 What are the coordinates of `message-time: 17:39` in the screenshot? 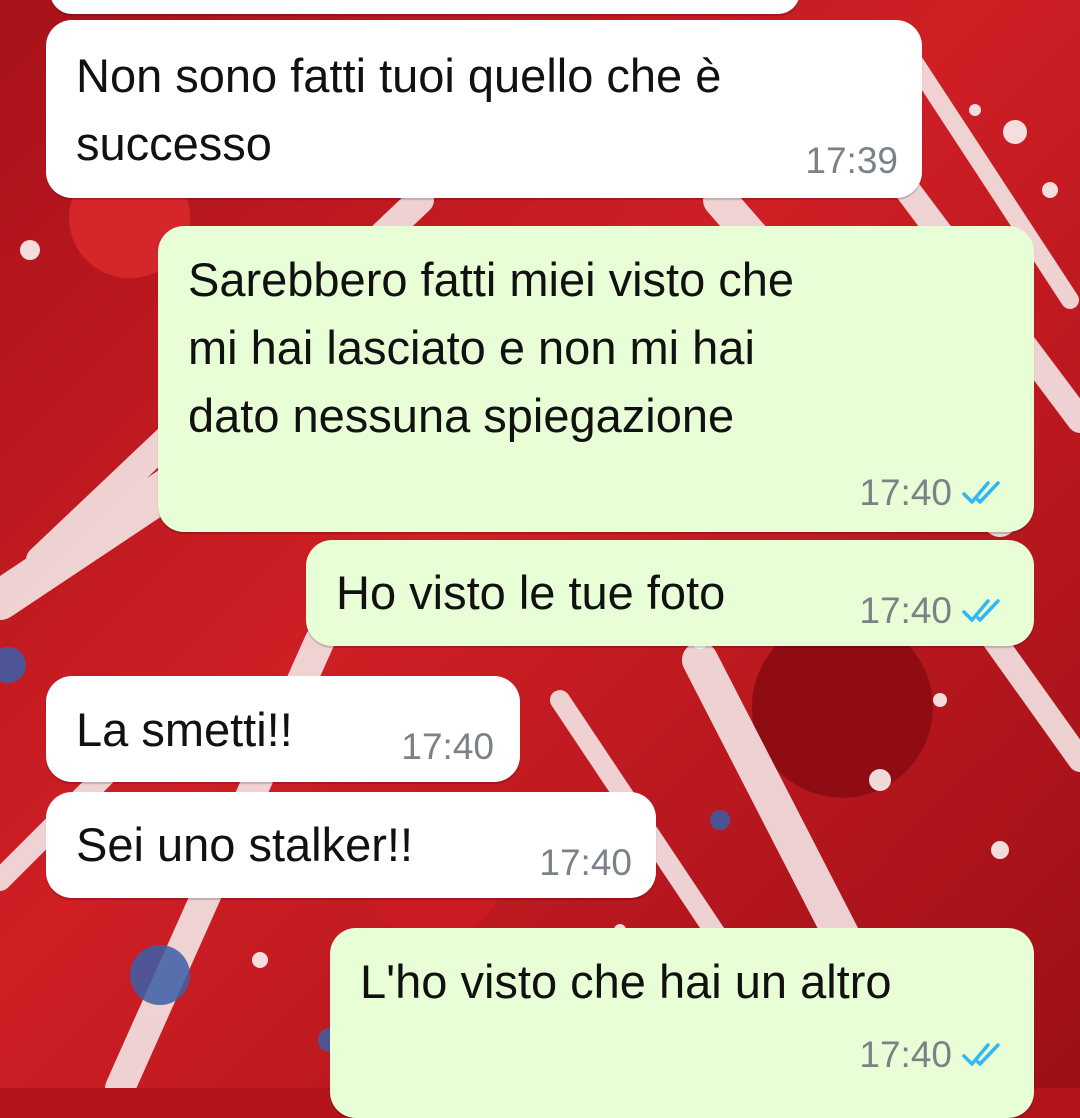 It's located at (851, 160).